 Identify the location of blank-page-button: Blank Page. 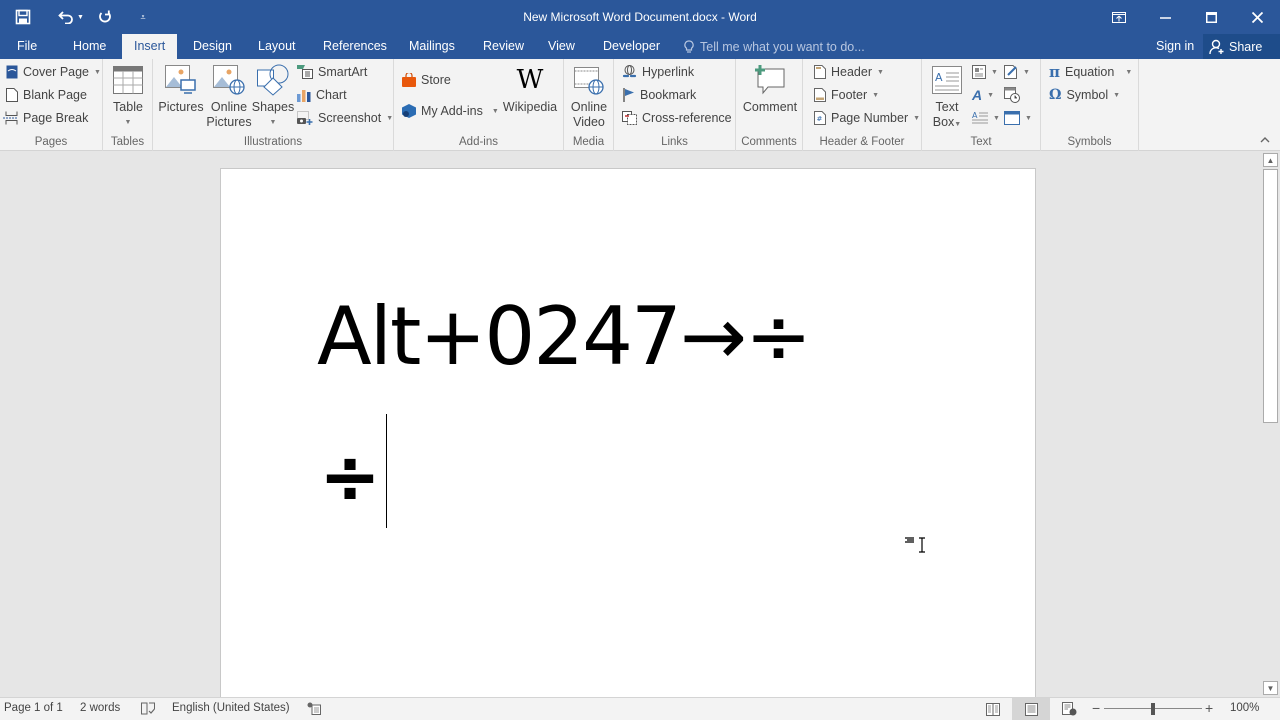
(46, 95).